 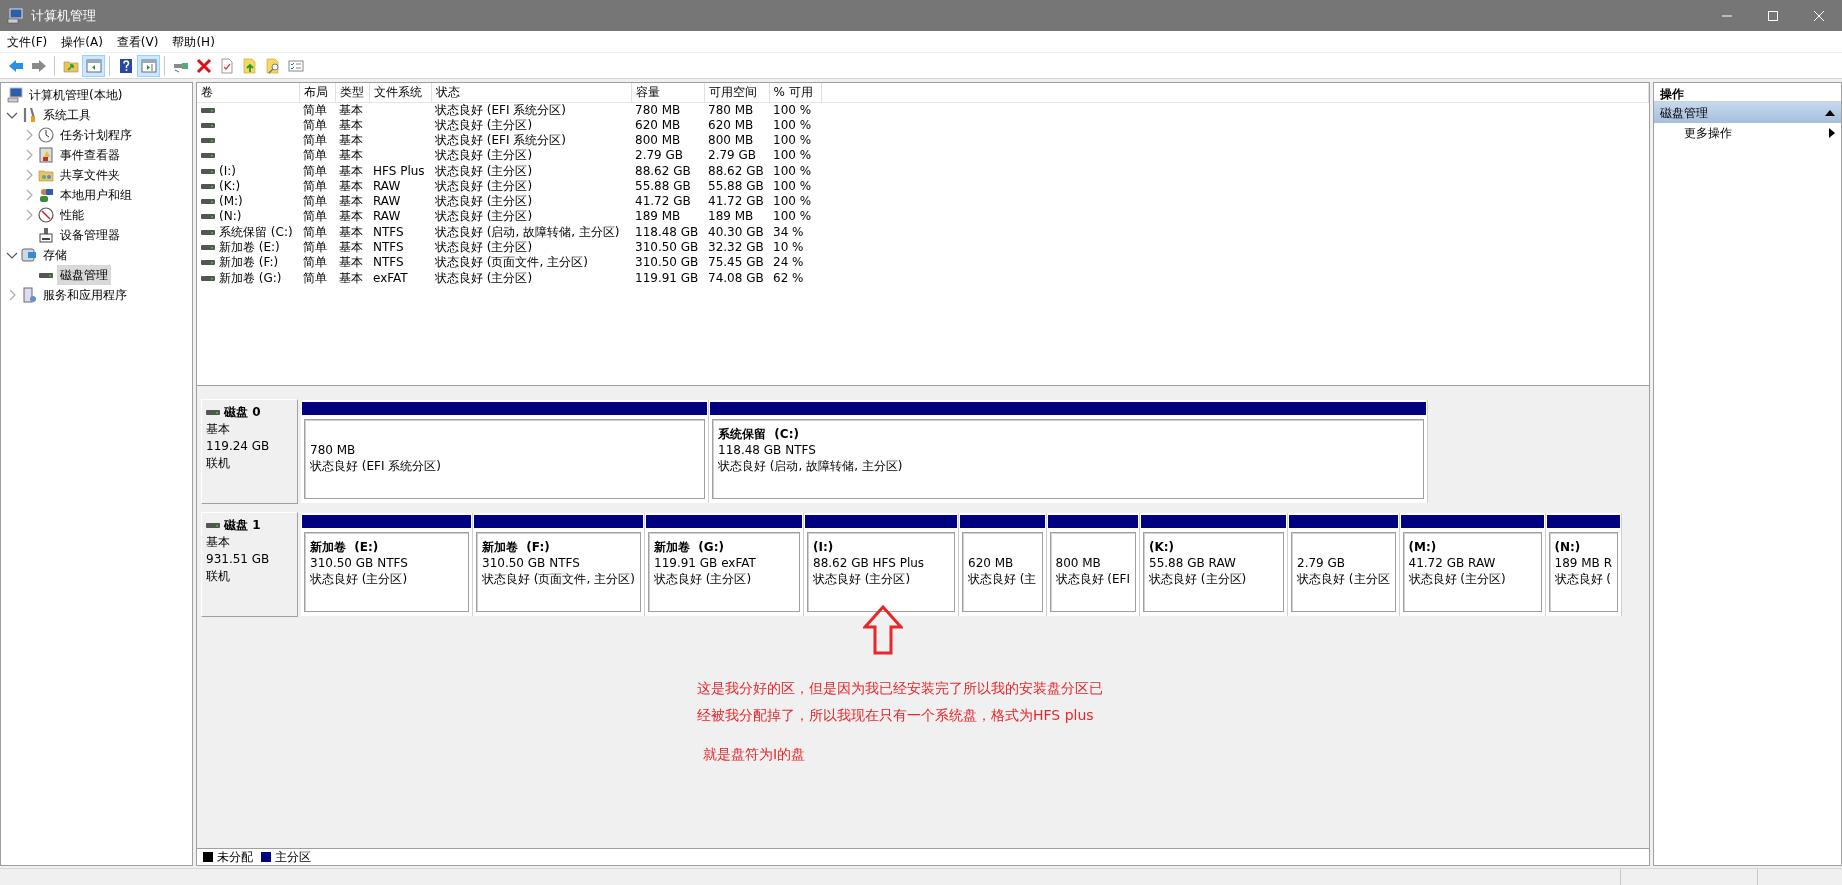 What do you see at coordinates (242, 412) in the screenshot?
I see `disk-name: 磁盘 0` at bounding box center [242, 412].